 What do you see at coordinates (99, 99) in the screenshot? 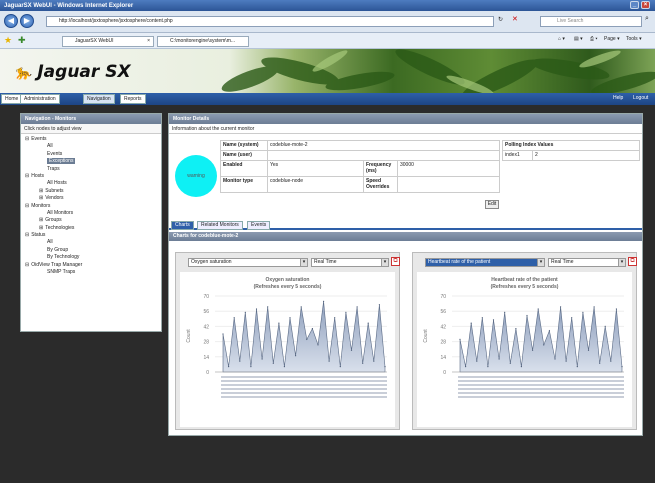
I see `nav-navigation: Navigation` at bounding box center [99, 99].